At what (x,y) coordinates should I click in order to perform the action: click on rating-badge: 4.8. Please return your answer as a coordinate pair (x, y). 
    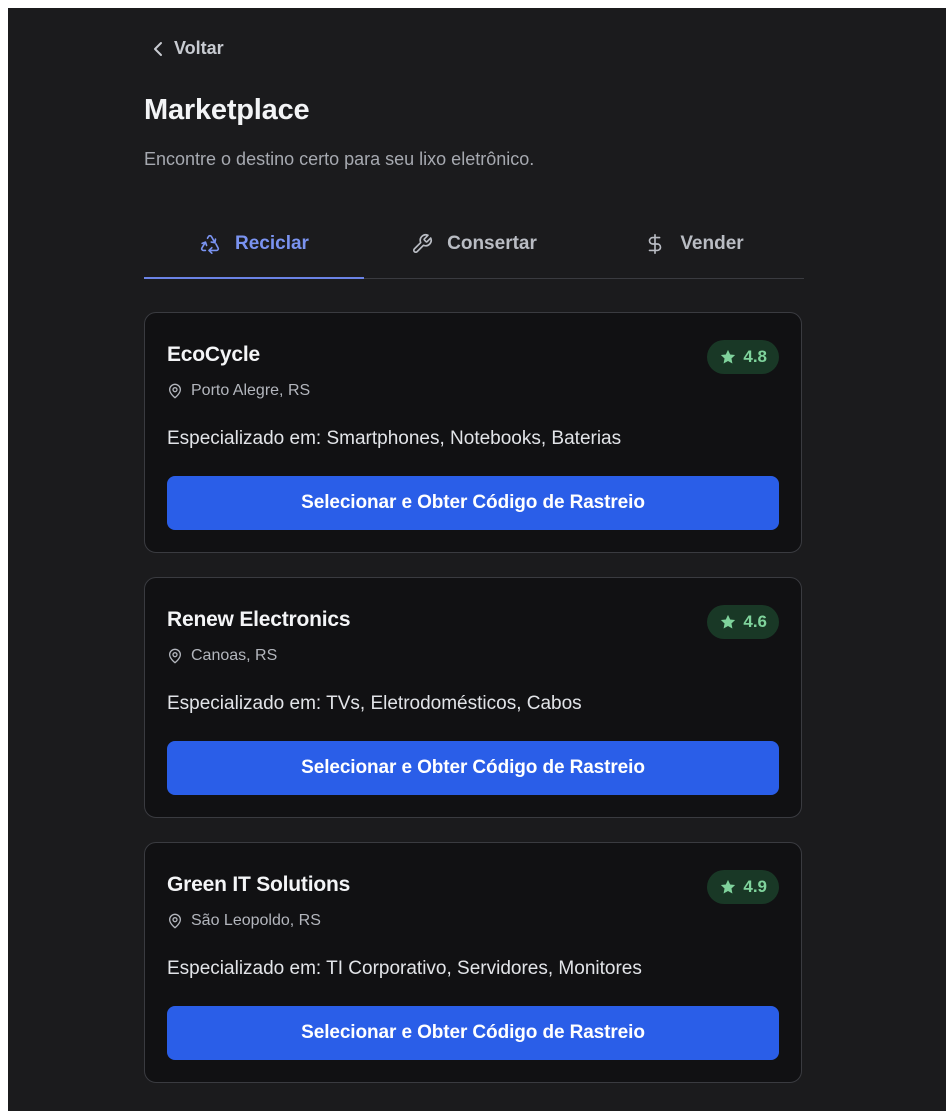
    Looking at the image, I should click on (743, 357).